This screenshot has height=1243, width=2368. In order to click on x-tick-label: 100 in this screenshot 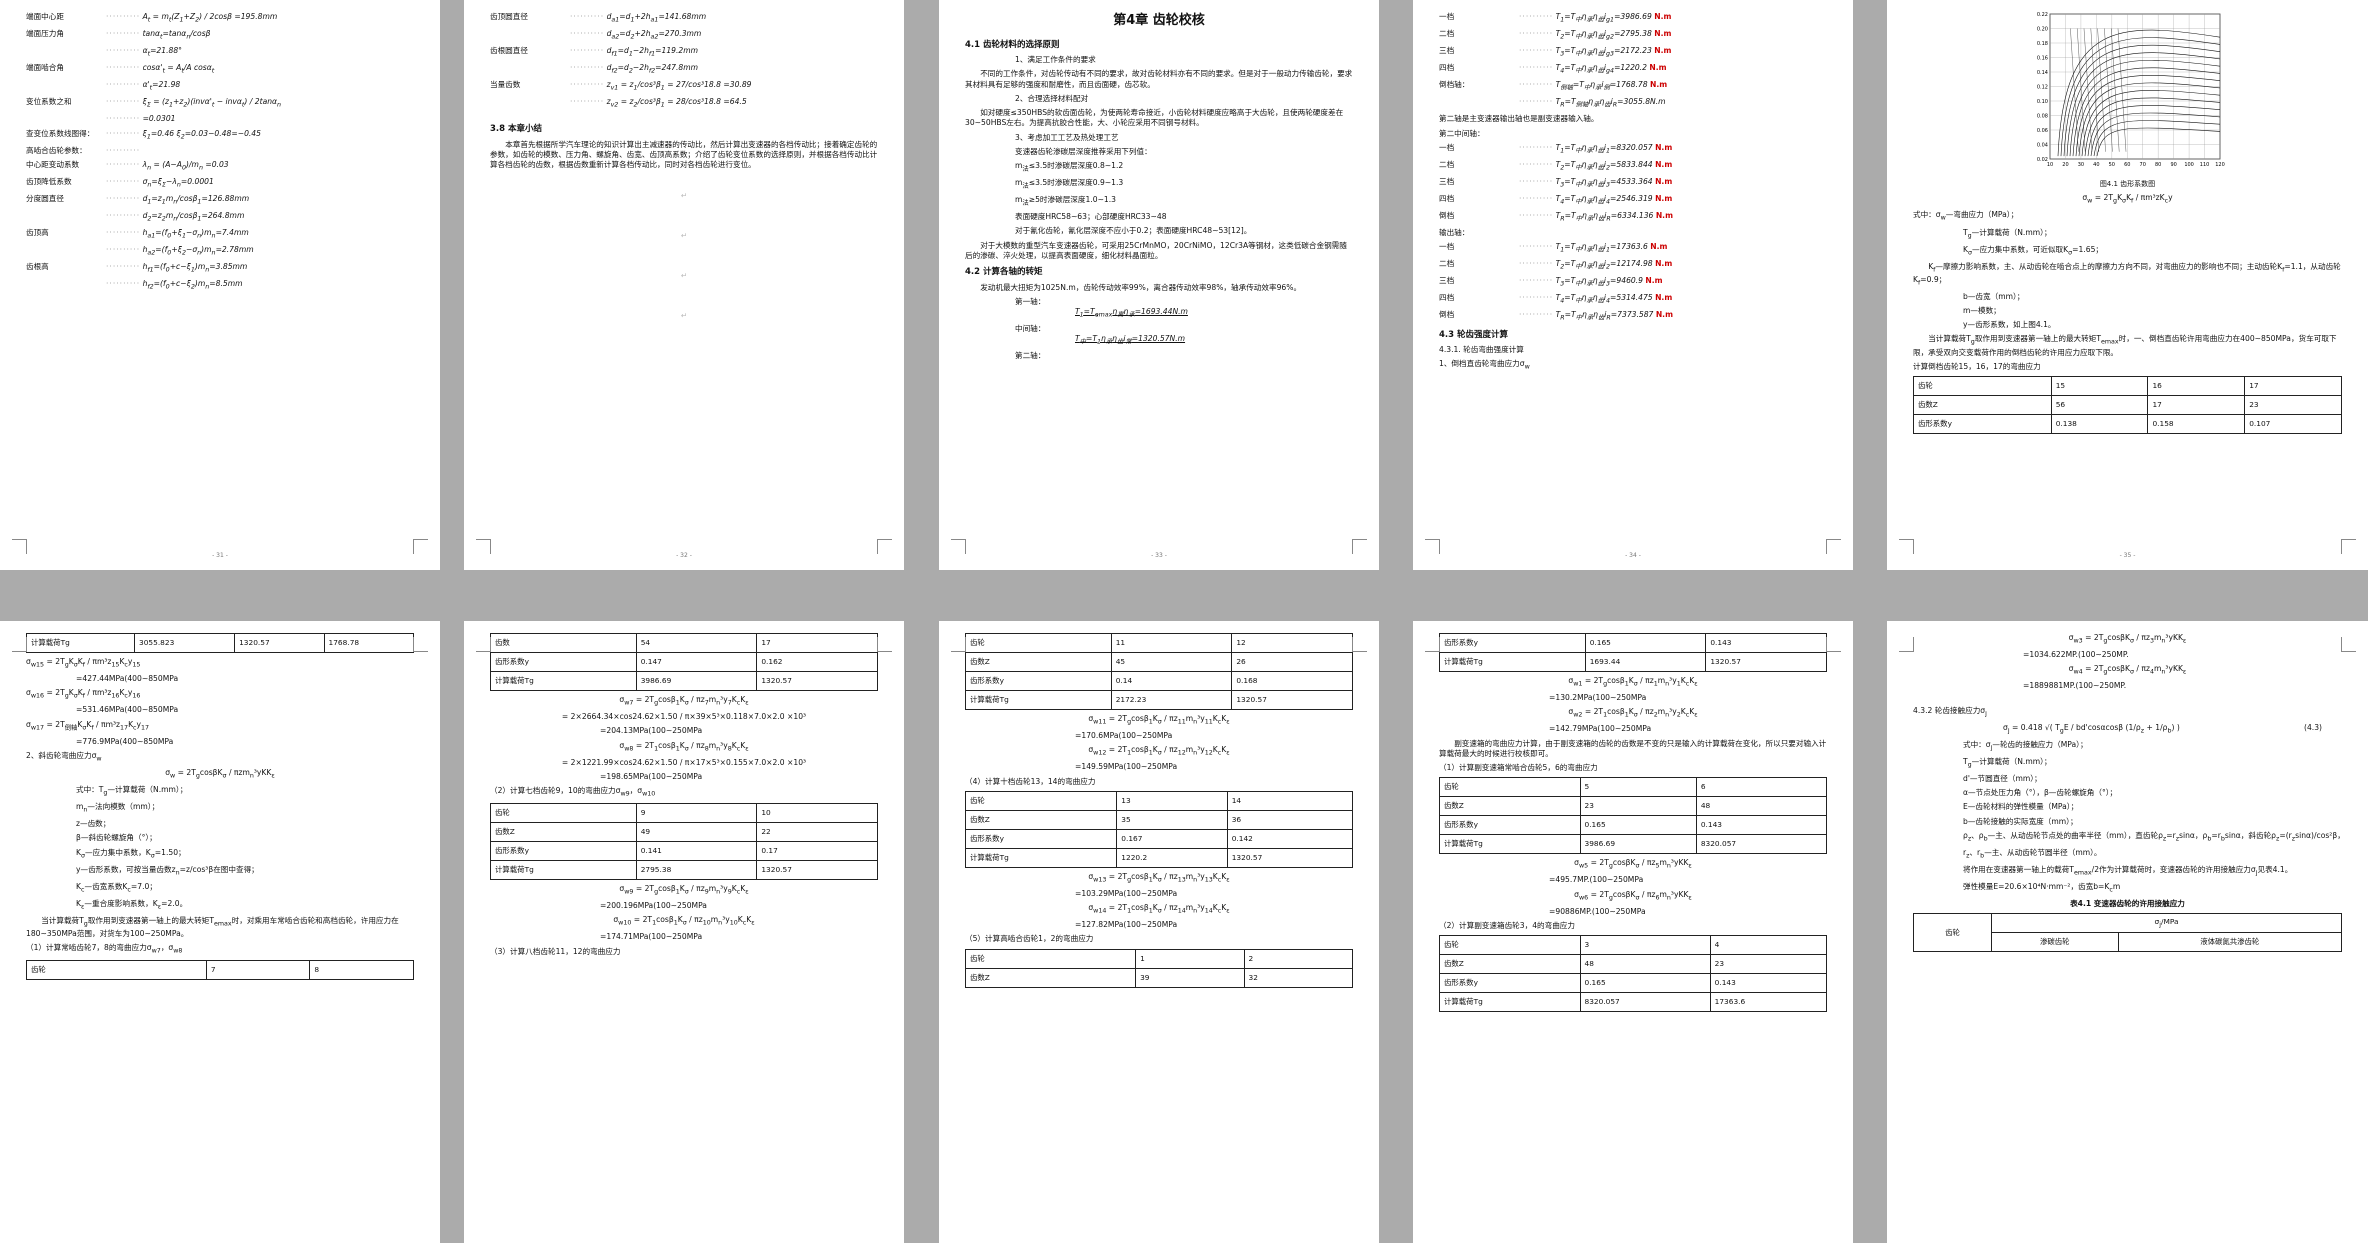, I will do `click(2189, 165)`.